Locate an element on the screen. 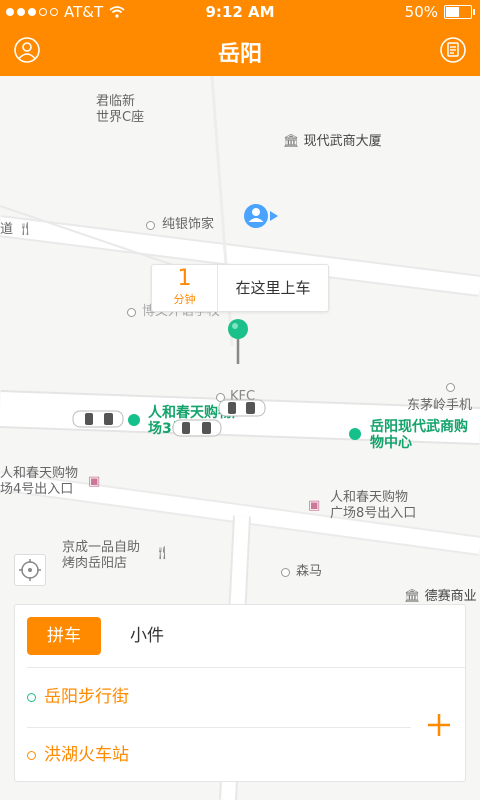  eta-unit: 分钟 is located at coordinates (184, 299).